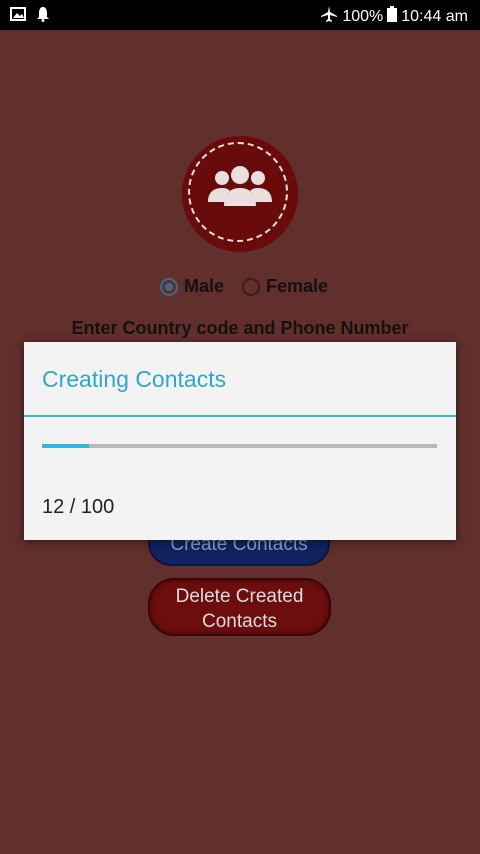 The image size is (480, 854). What do you see at coordinates (204, 286) in the screenshot?
I see `male-label: Male` at bounding box center [204, 286].